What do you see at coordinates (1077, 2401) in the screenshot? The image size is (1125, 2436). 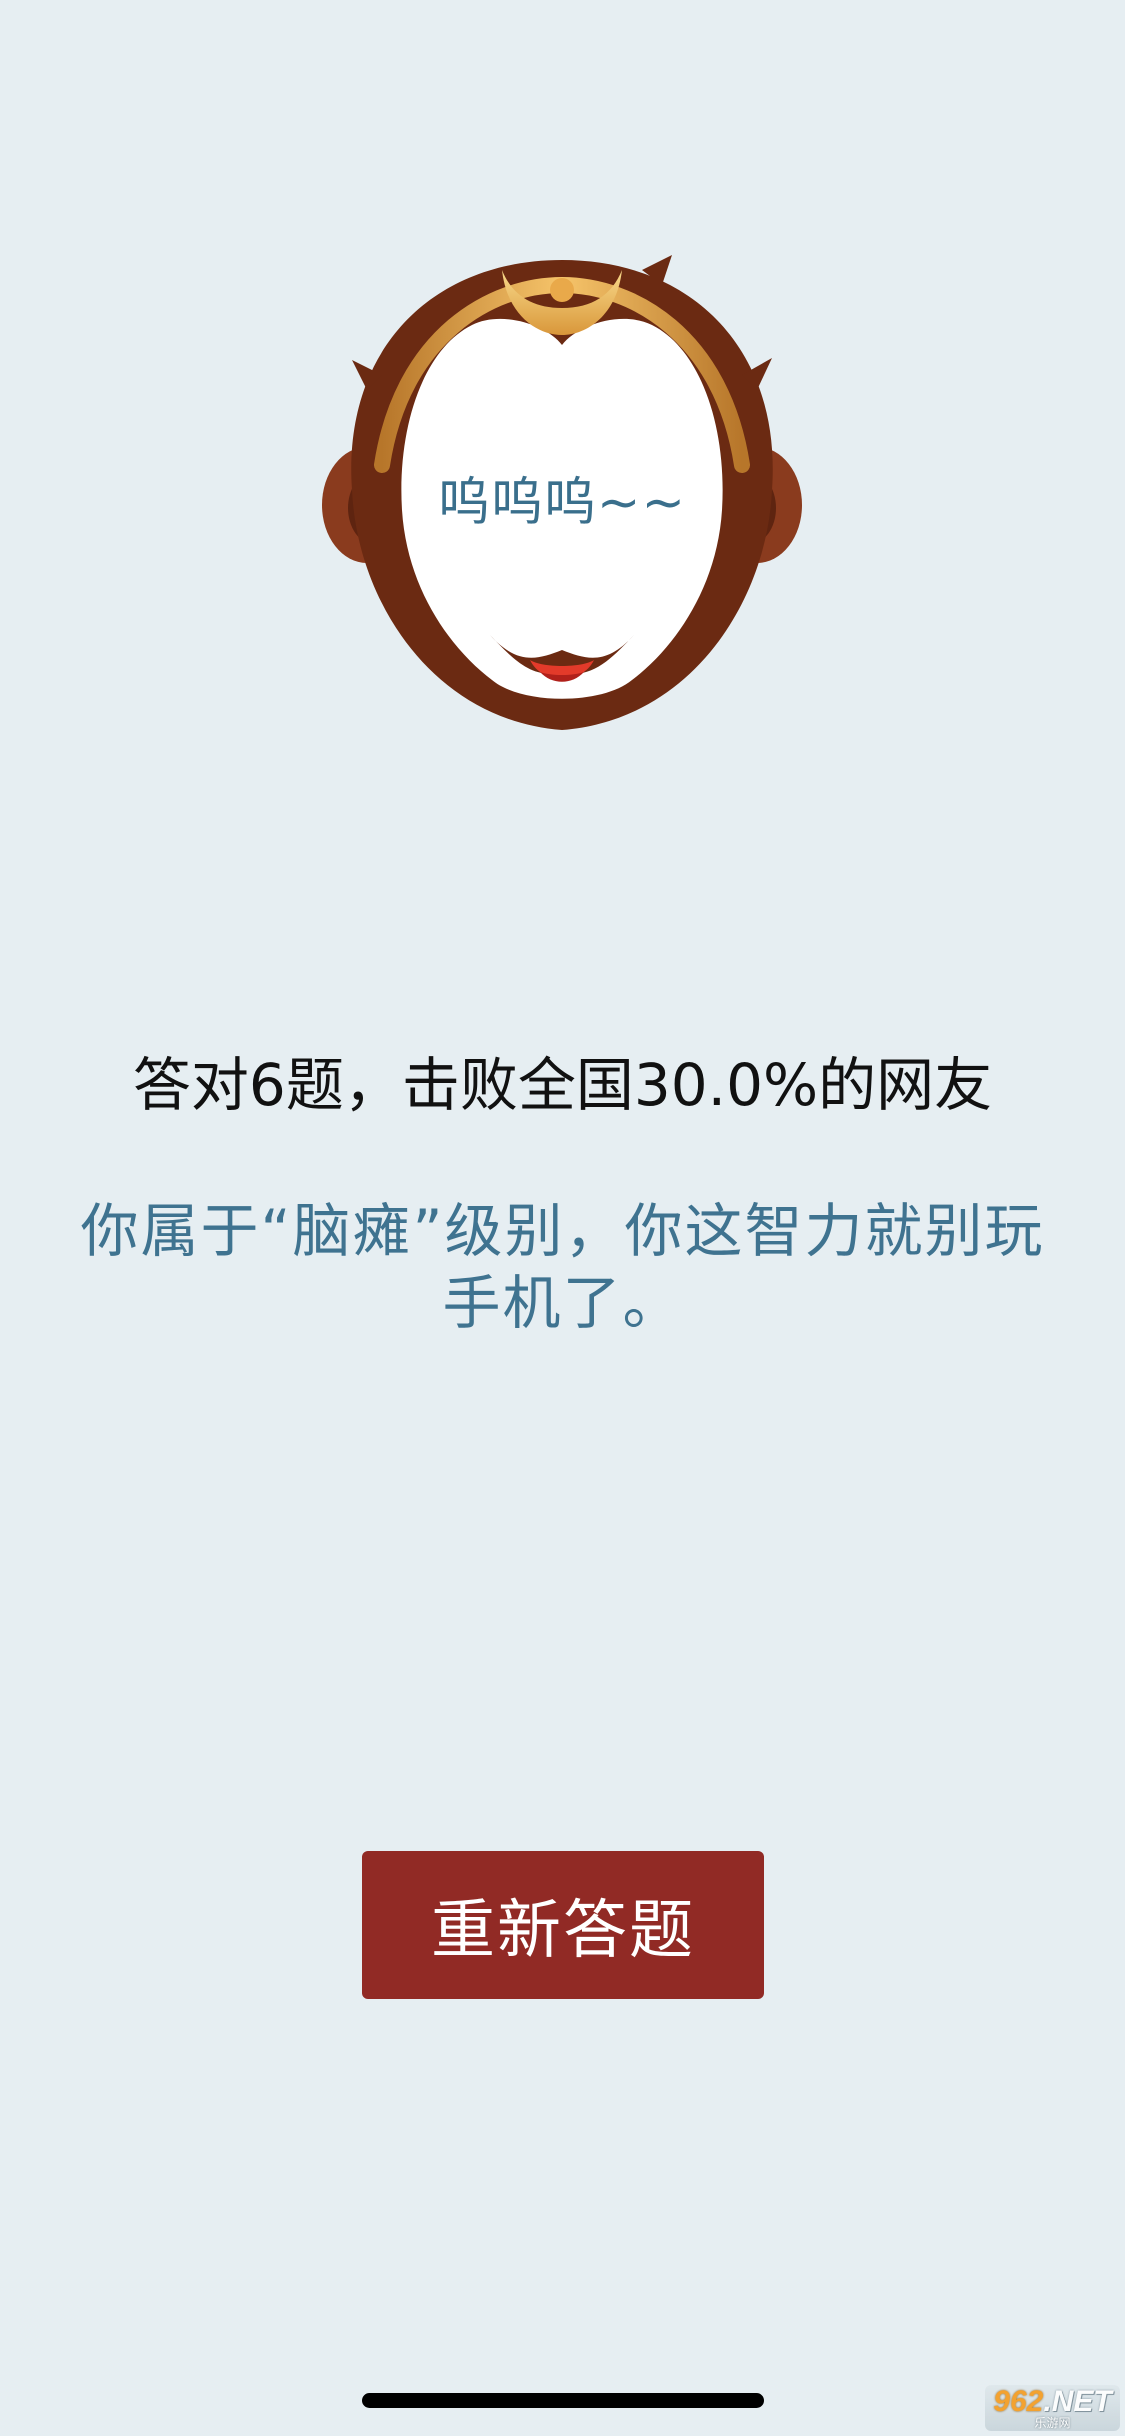 I see `watermark-brand-rest: .NET` at bounding box center [1077, 2401].